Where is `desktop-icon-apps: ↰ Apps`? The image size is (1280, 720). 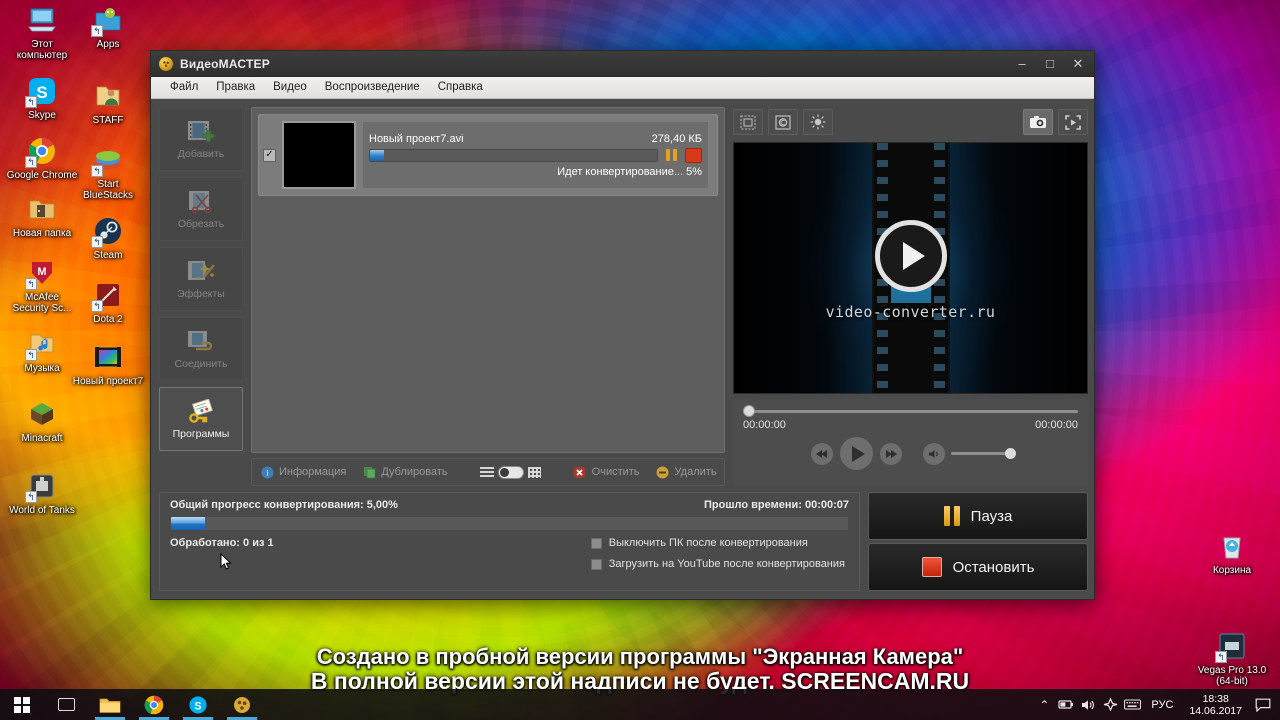 desktop-icon-apps: ↰ Apps is located at coordinates (108, 27).